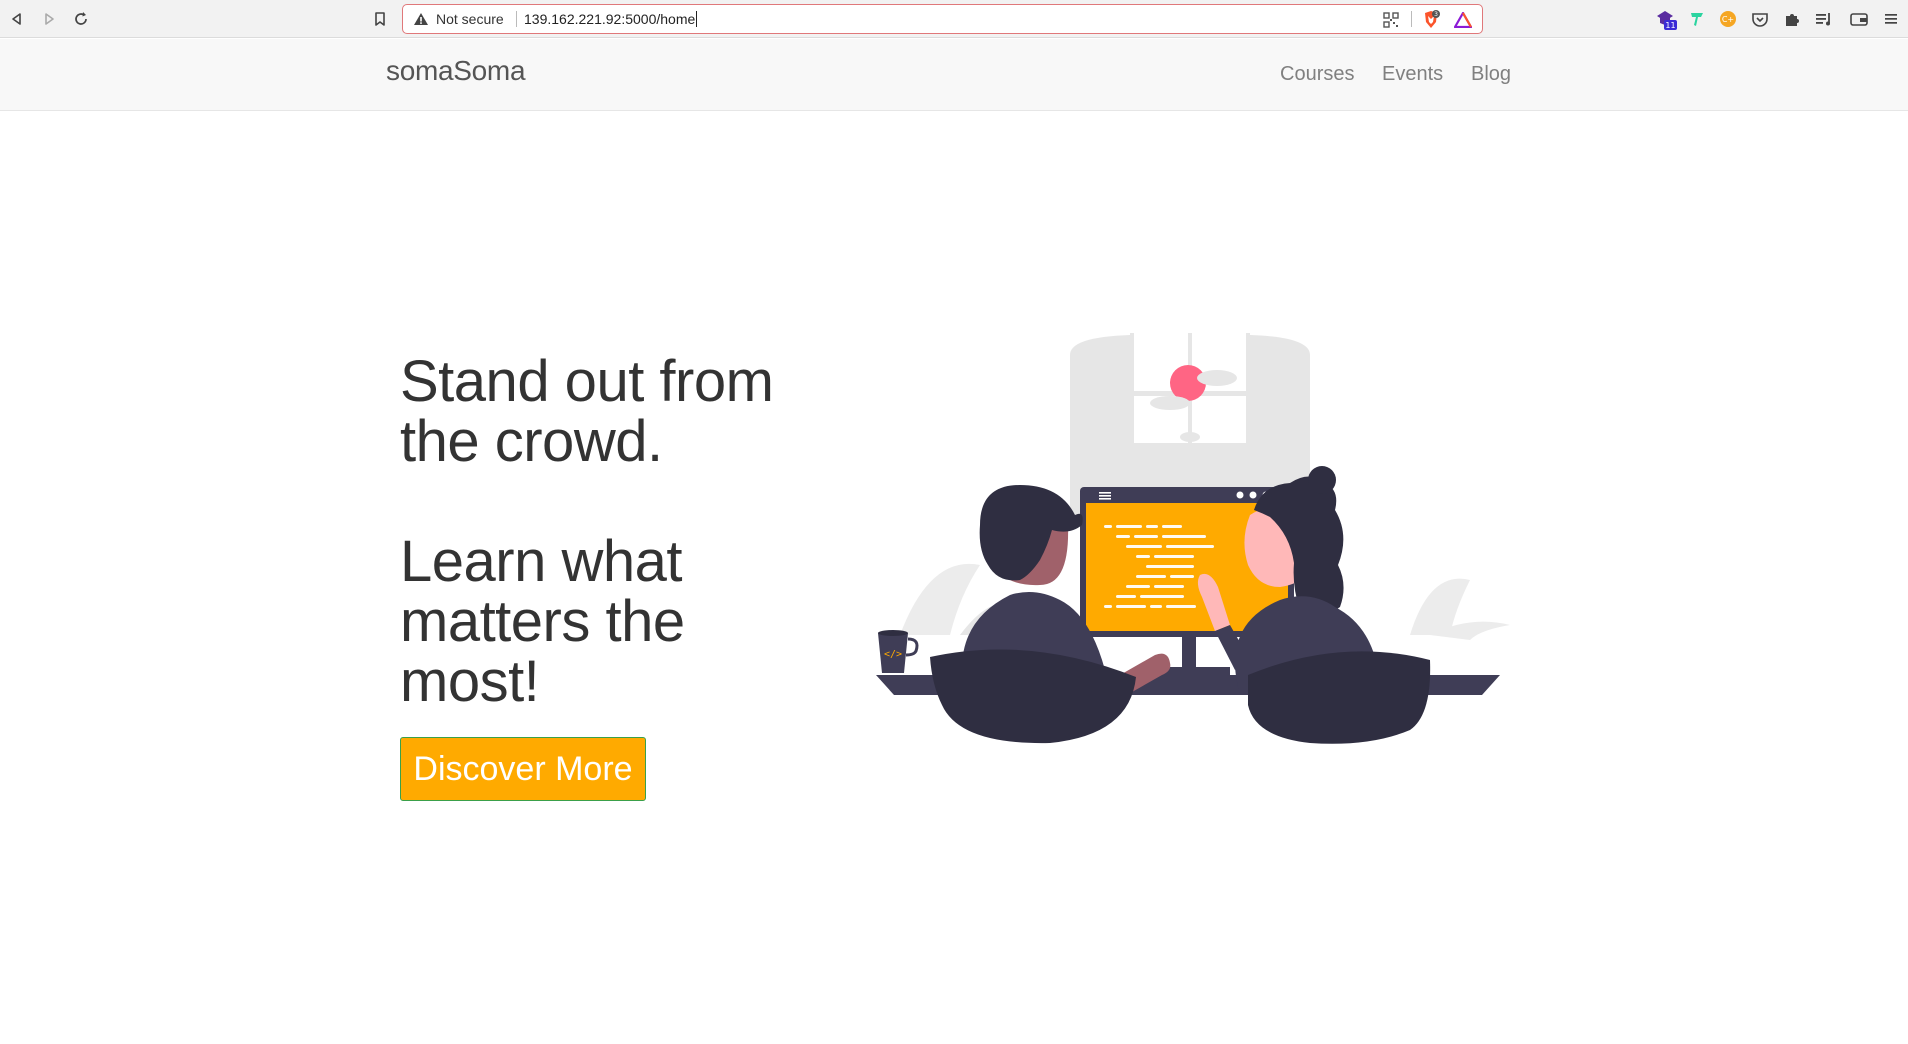  Describe the element at coordinates (542, 621) in the screenshot. I see `hero-subheadline: matters the` at that location.